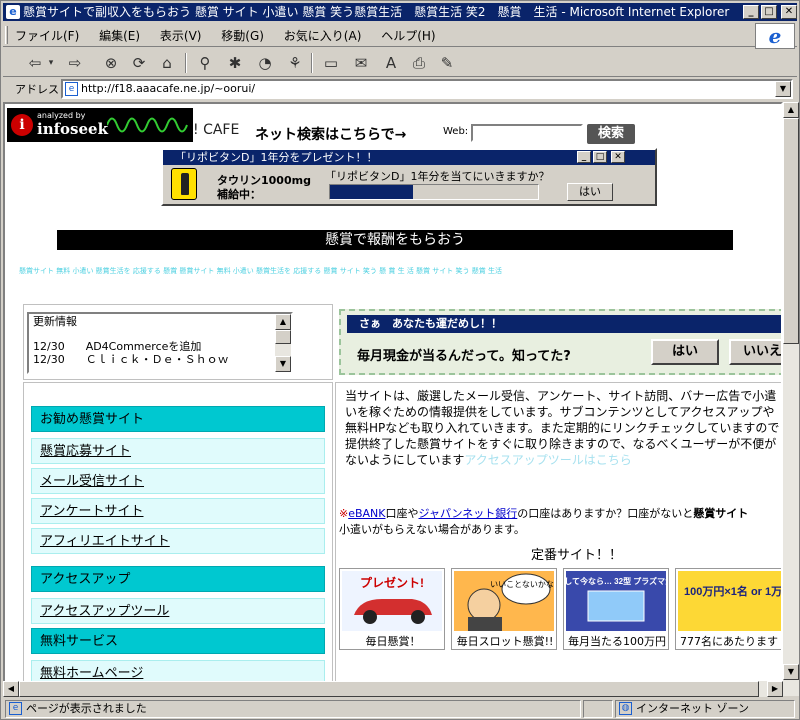  What do you see at coordinates (611, 134) in the screenshot?
I see `web-search-button: 検索` at bounding box center [611, 134].